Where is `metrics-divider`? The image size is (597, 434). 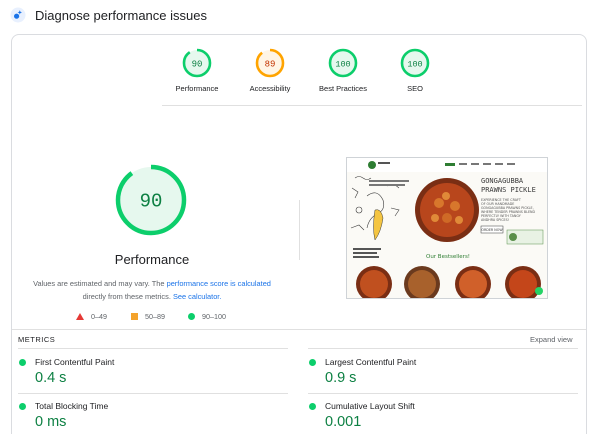 metrics-divider is located at coordinates (299, 329).